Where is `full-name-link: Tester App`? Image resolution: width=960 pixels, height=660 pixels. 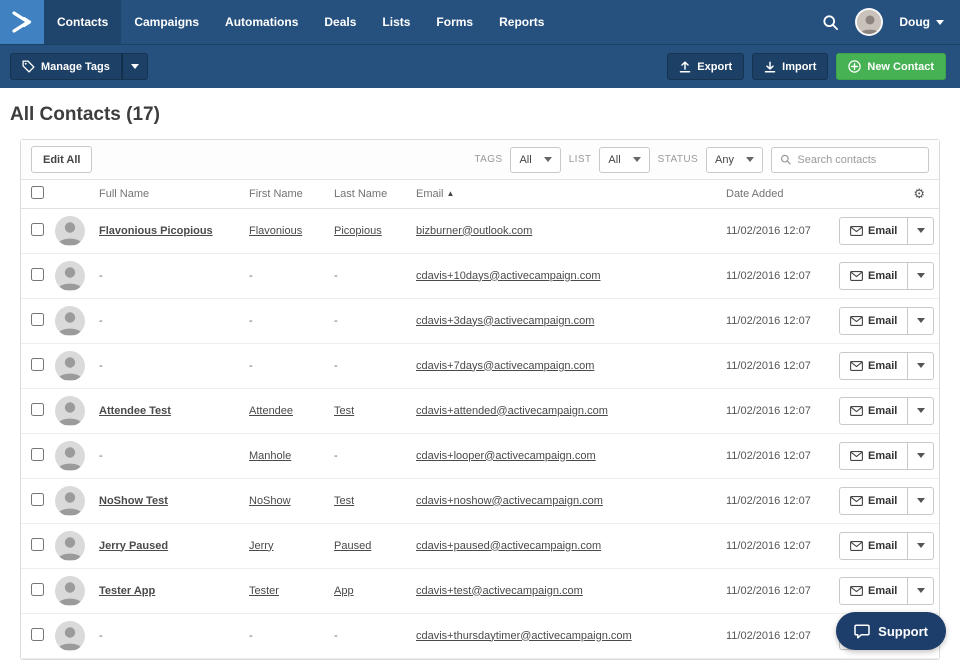
full-name-link: Tester App is located at coordinates (127, 591).